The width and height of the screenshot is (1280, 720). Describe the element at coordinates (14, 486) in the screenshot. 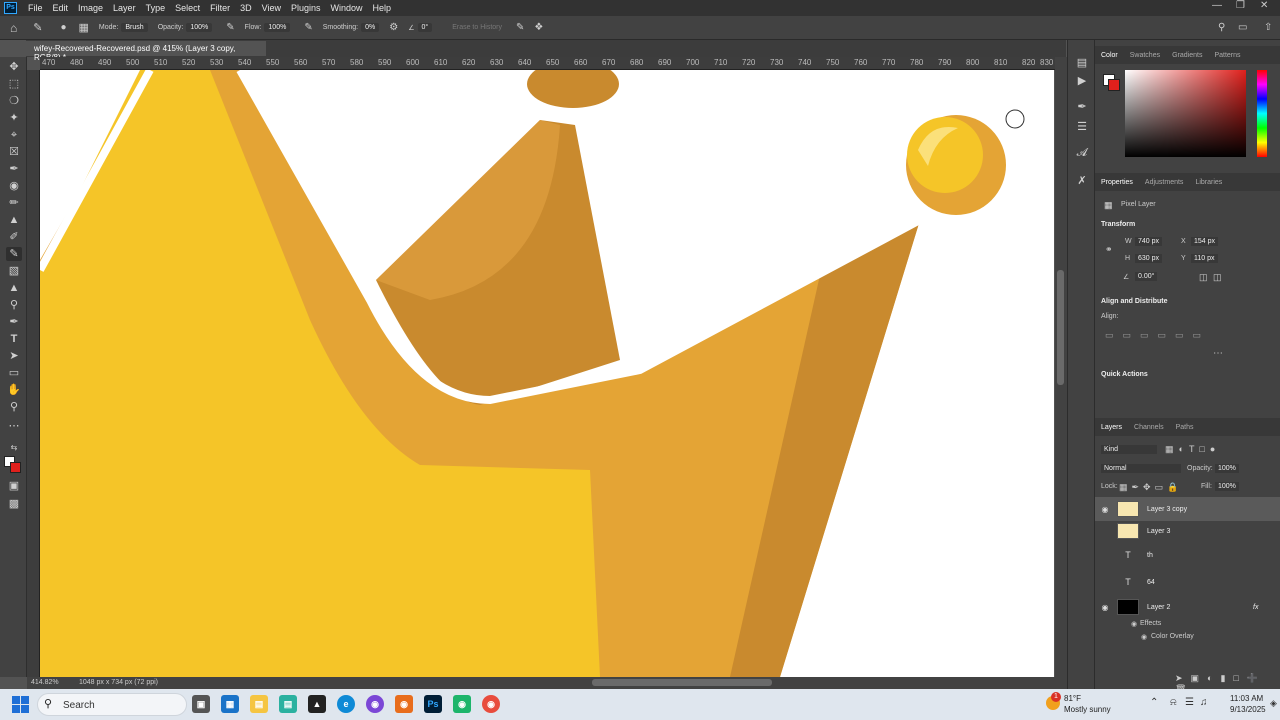

I see `quick-mask-icon: ▣` at that location.